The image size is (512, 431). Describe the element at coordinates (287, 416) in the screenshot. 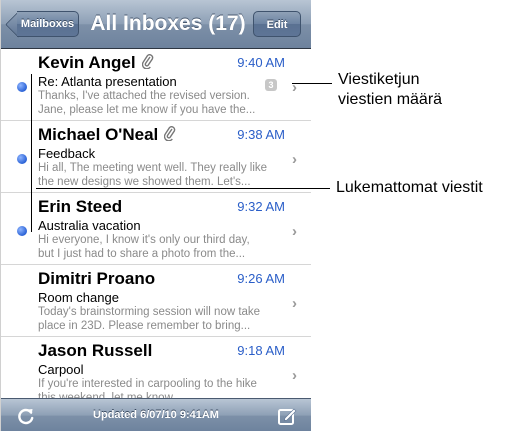

I see `compose-icon` at that location.